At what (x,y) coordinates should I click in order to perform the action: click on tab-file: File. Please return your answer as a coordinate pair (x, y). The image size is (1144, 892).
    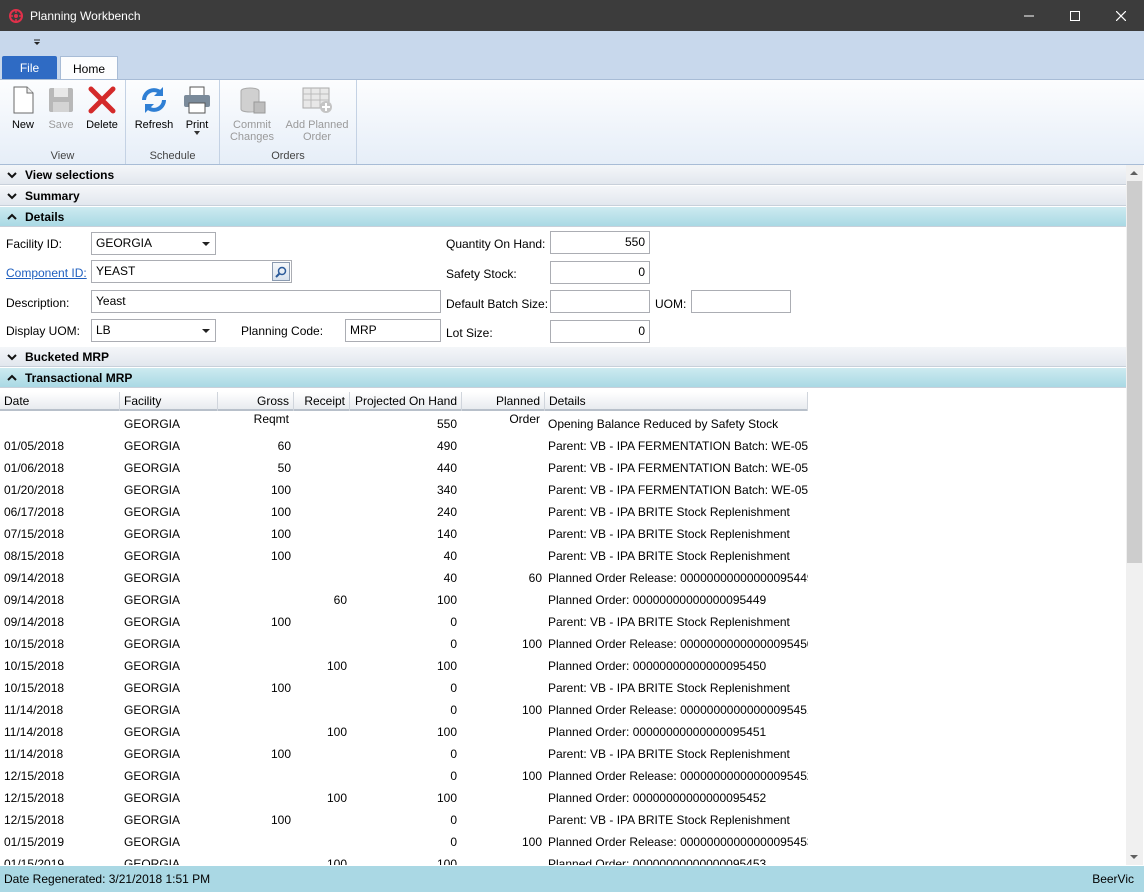
    Looking at the image, I should click on (29, 67).